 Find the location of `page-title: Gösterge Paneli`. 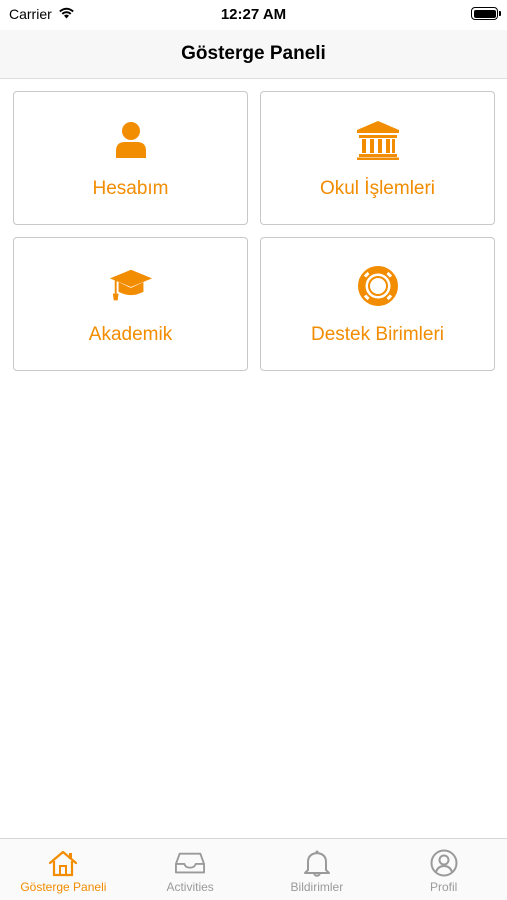

page-title: Gösterge Paneli is located at coordinates (253, 53).